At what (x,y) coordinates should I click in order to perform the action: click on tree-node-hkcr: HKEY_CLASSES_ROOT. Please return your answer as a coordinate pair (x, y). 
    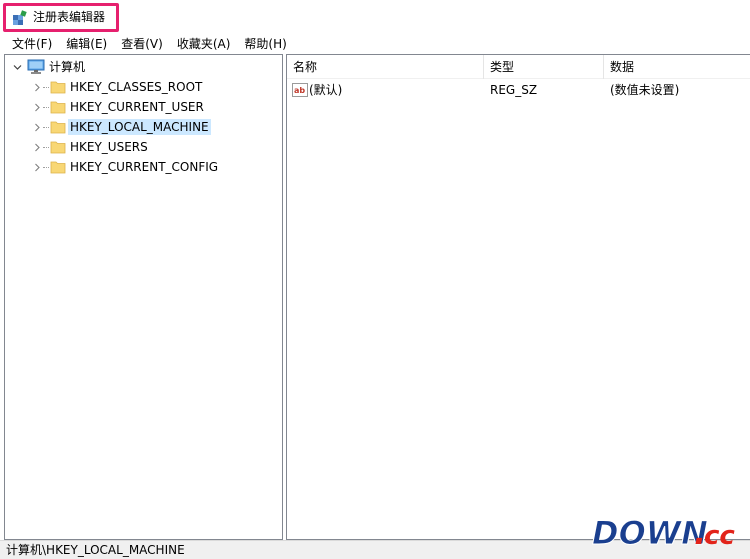
    Looking at the image, I should click on (143, 87).